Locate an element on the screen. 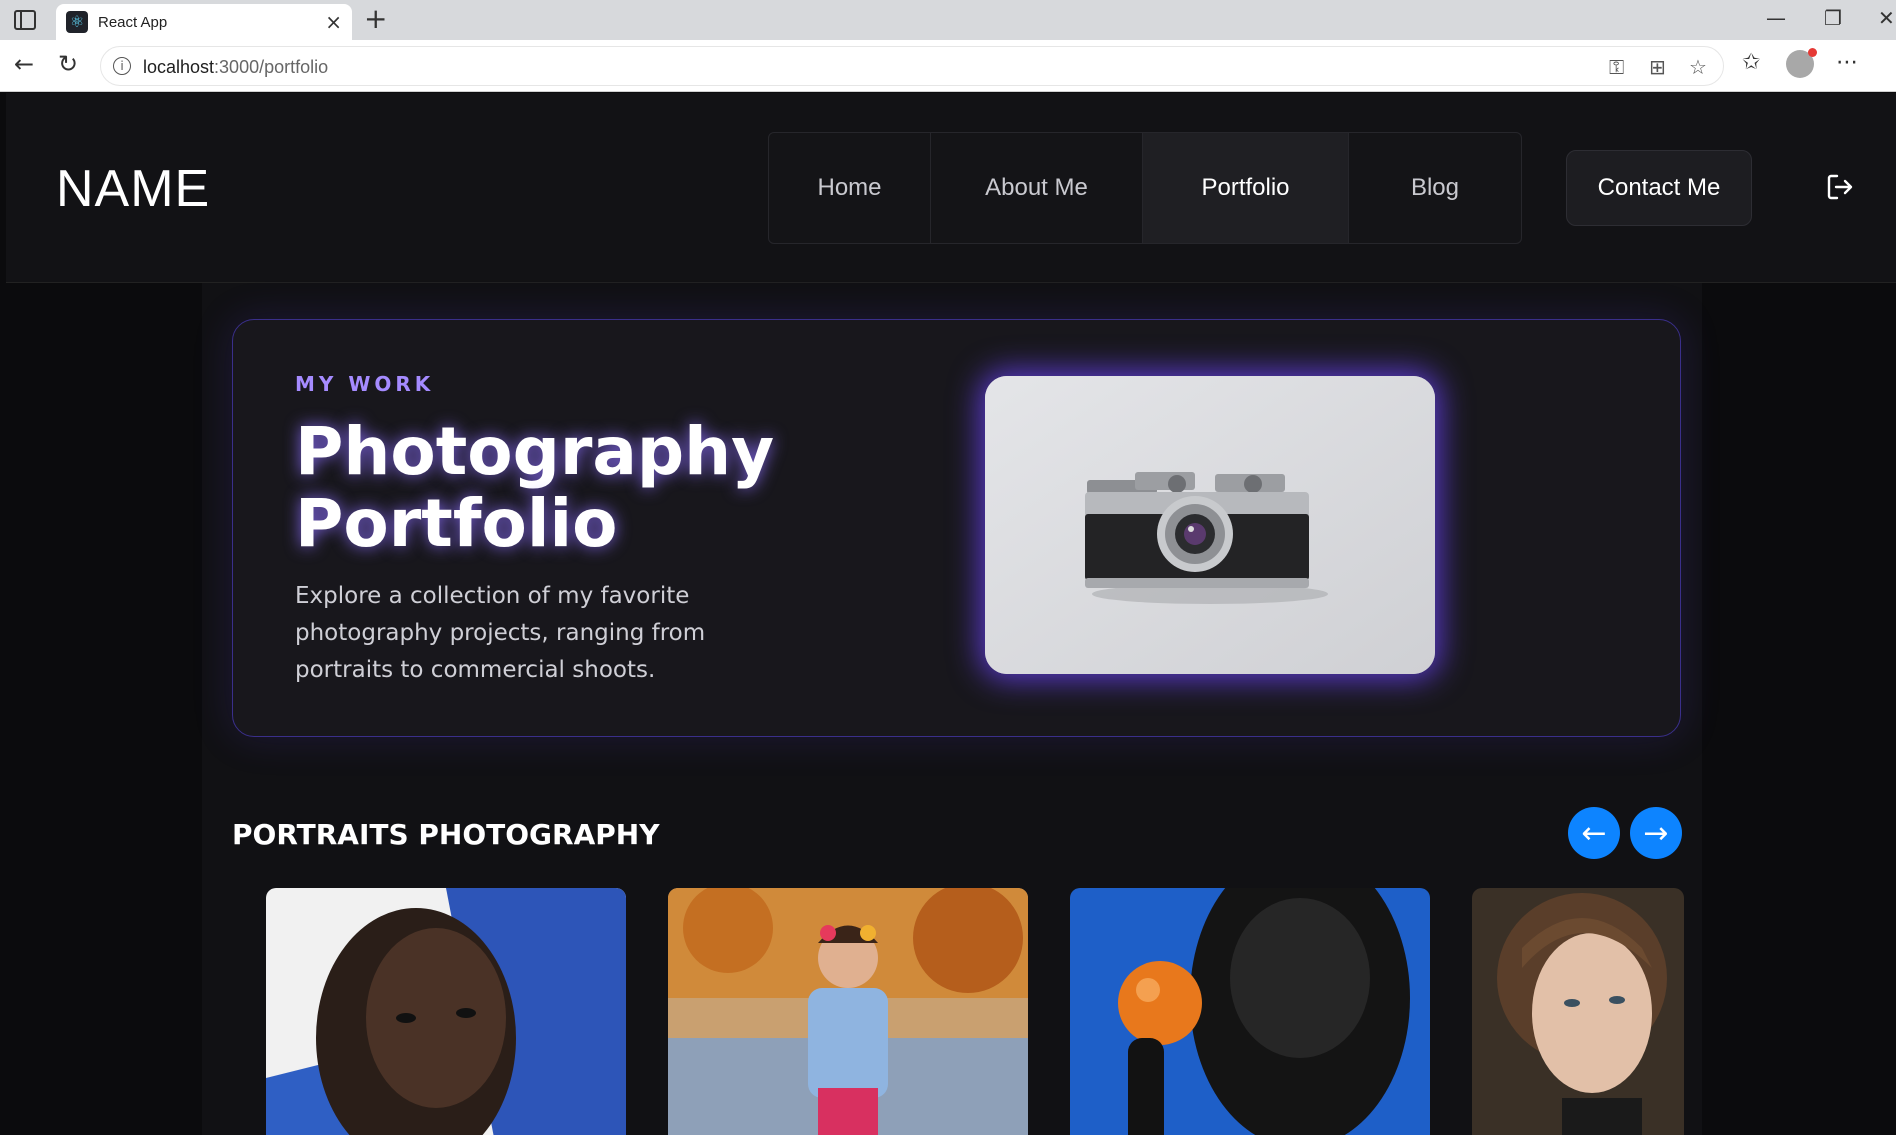 The height and width of the screenshot is (1135, 1896). section-title: PORTRAITS PHOTOGRAPHY is located at coordinates (446, 834).